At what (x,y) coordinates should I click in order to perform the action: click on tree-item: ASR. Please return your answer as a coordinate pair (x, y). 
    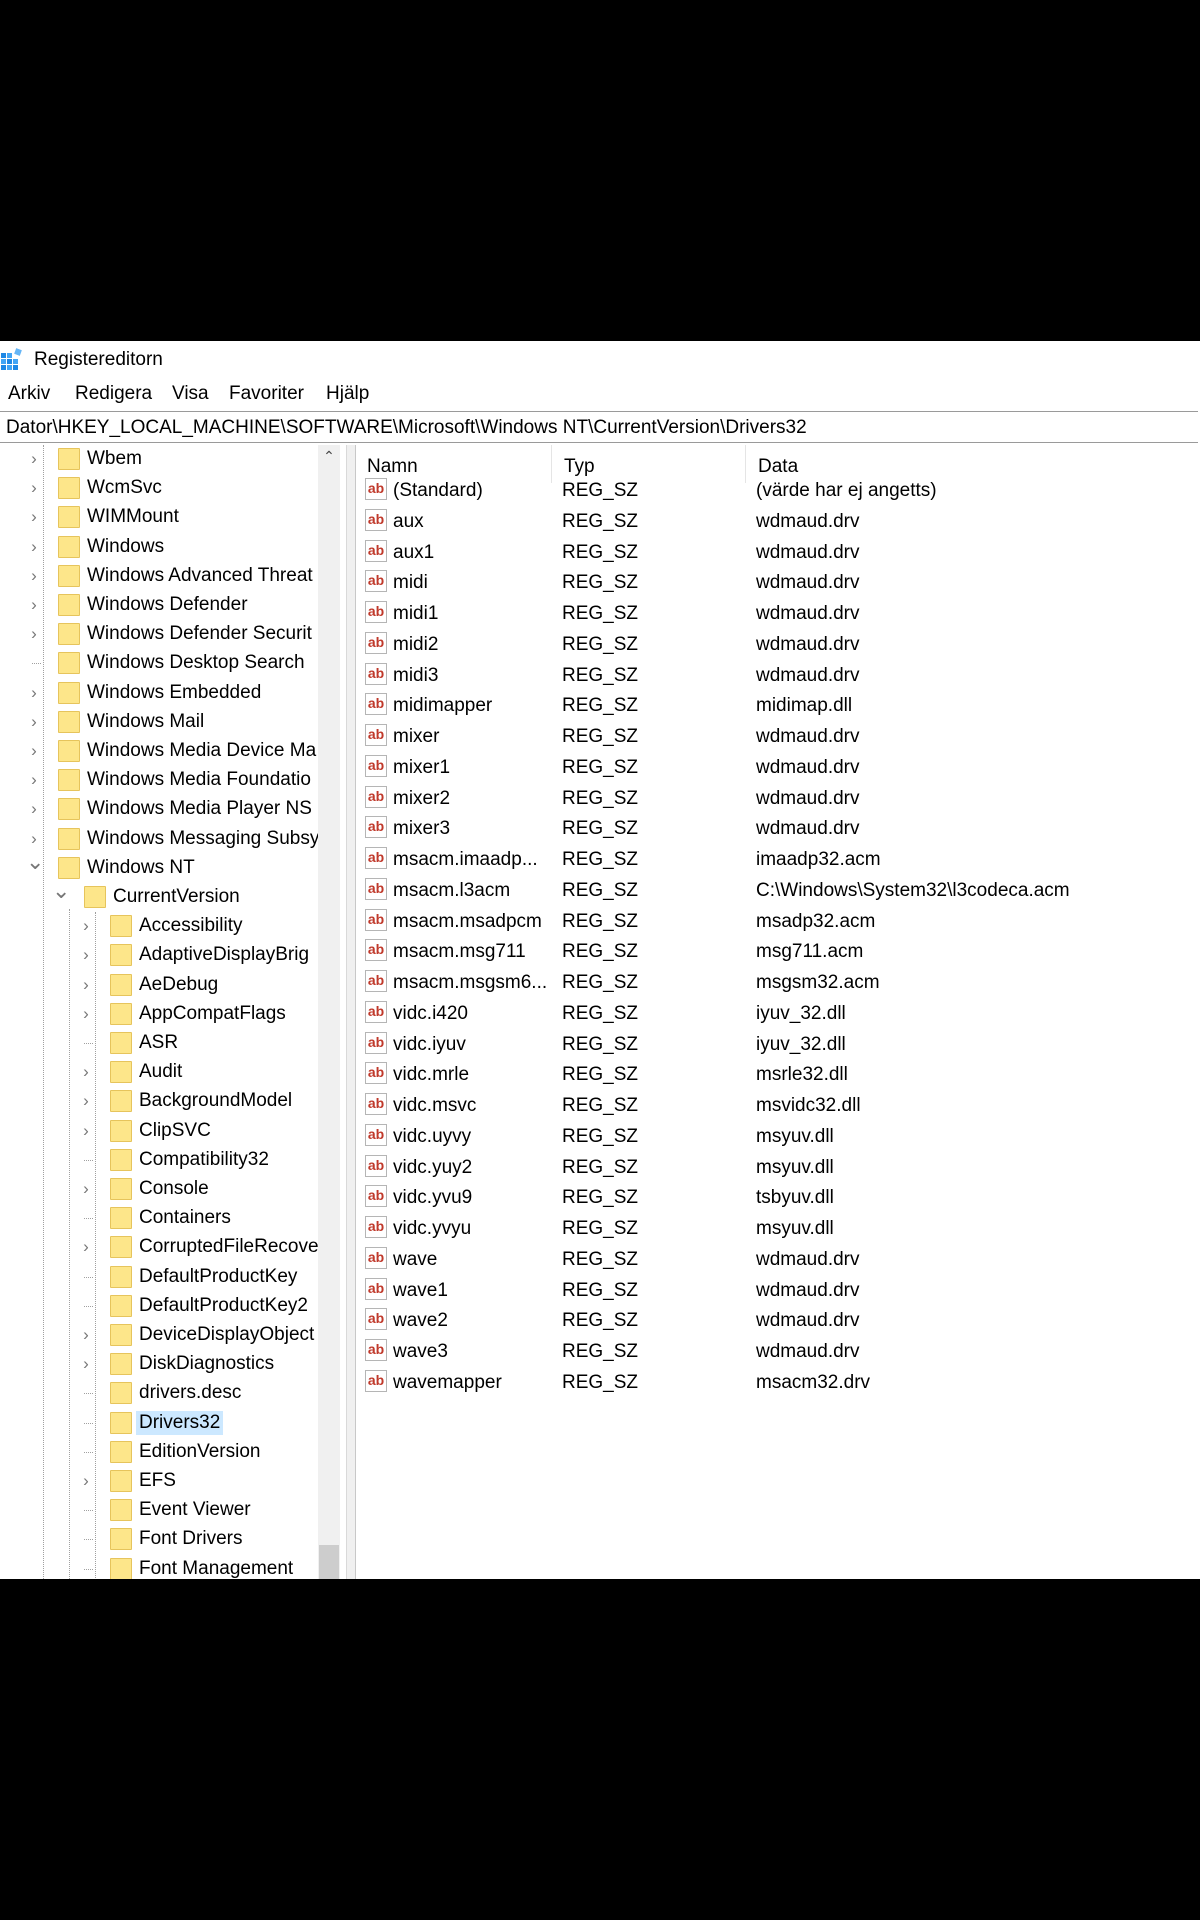
    Looking at the image, I should click on (159, 1043).